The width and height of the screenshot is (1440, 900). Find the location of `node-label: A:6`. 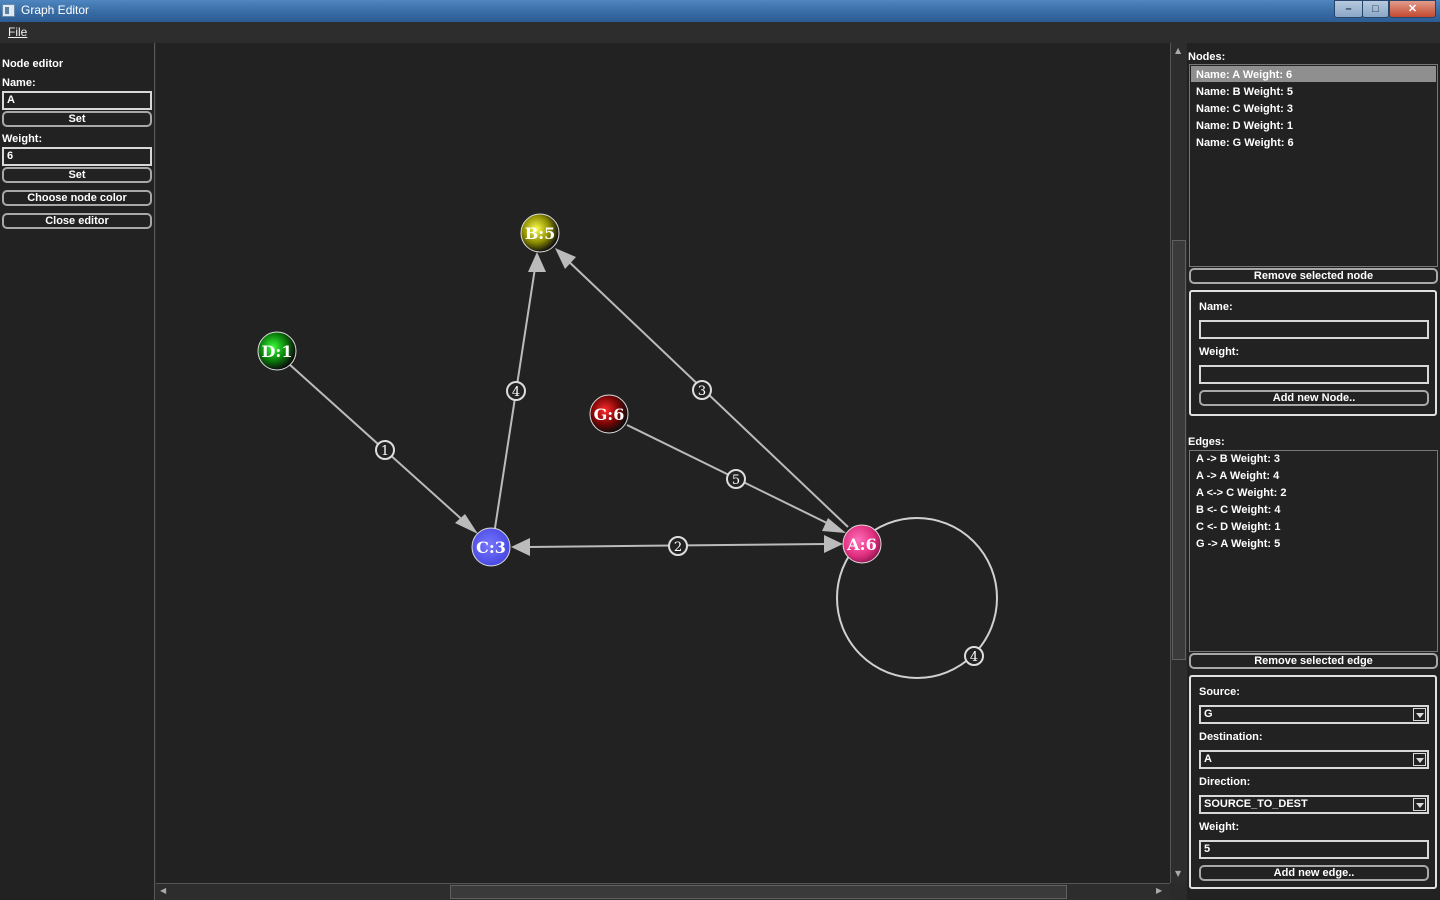

node-label: A:6 is located at coordinates (861, 544).